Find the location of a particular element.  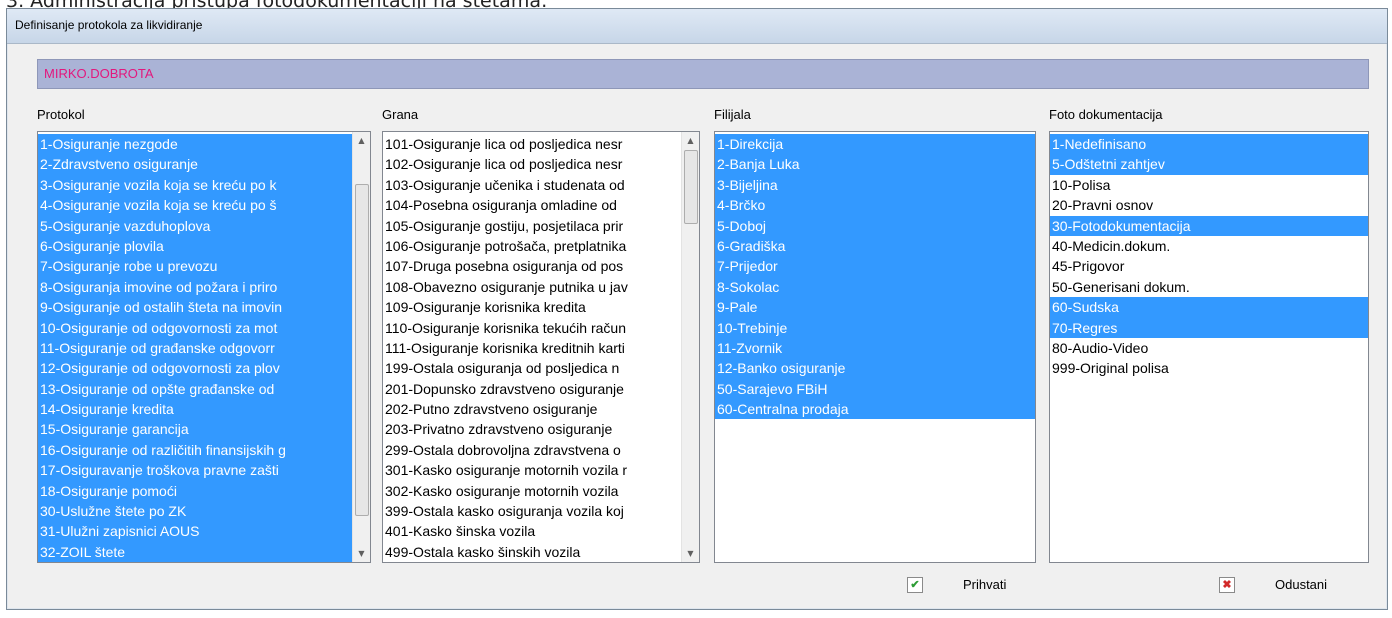

protokol-scrollbar: ▲ ▼ is located at coordinates (361, 347).